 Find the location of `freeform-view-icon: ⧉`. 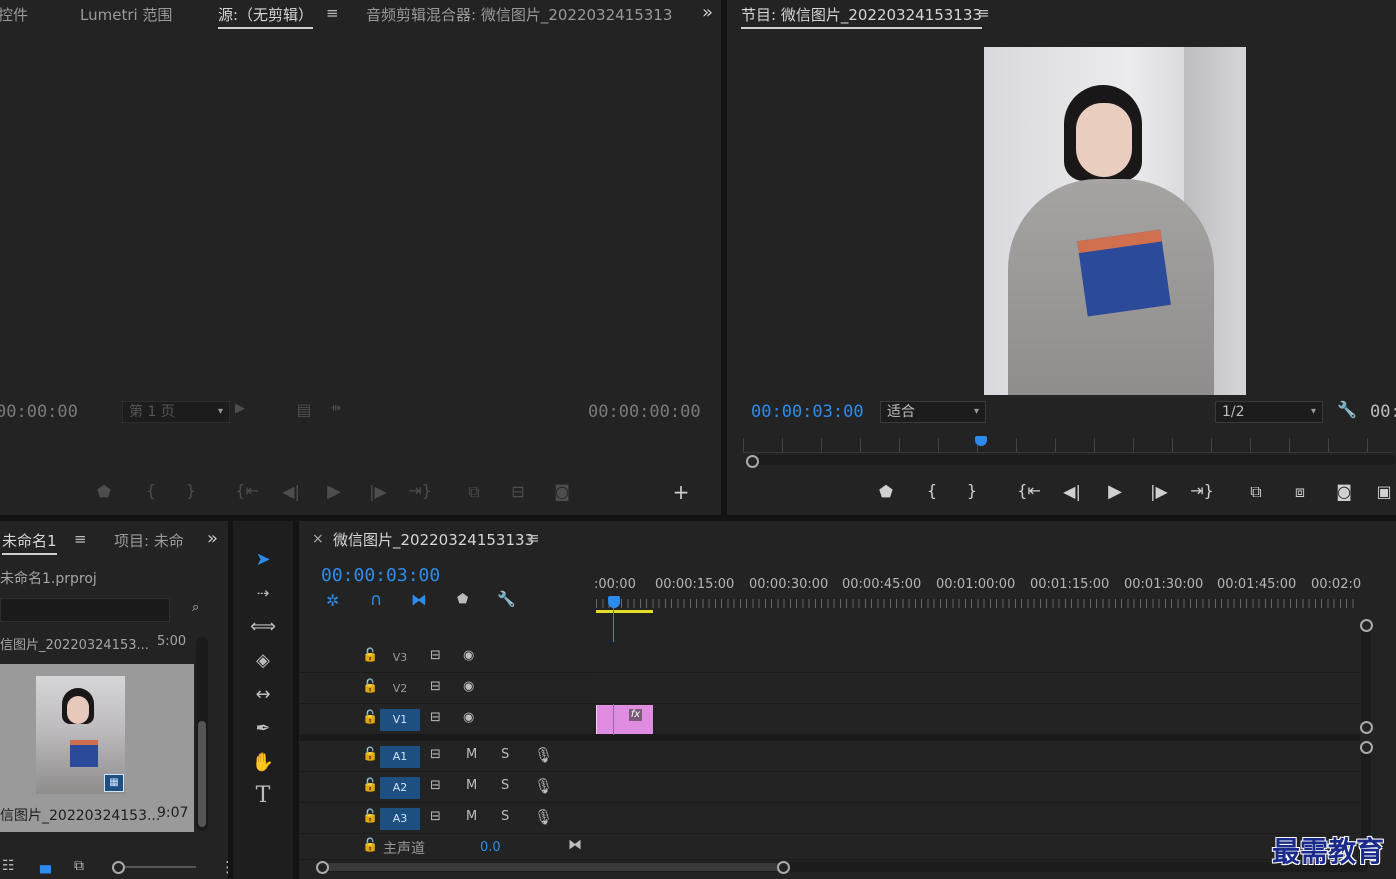

freeform-view-icon: ⧉ is located at coordinates (79, 866).